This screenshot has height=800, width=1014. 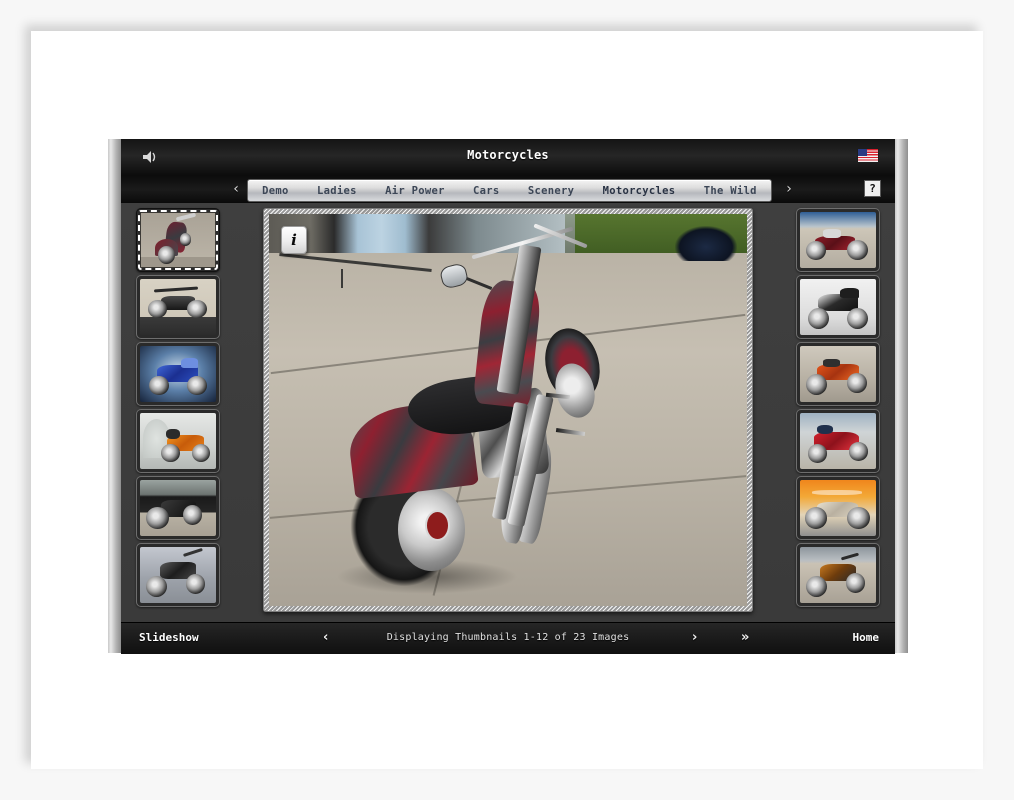 What do you see at coordinates (551, 191) in the screenshot?
I see `tab-scenery: Scenery` at bounding box center [551, 191].